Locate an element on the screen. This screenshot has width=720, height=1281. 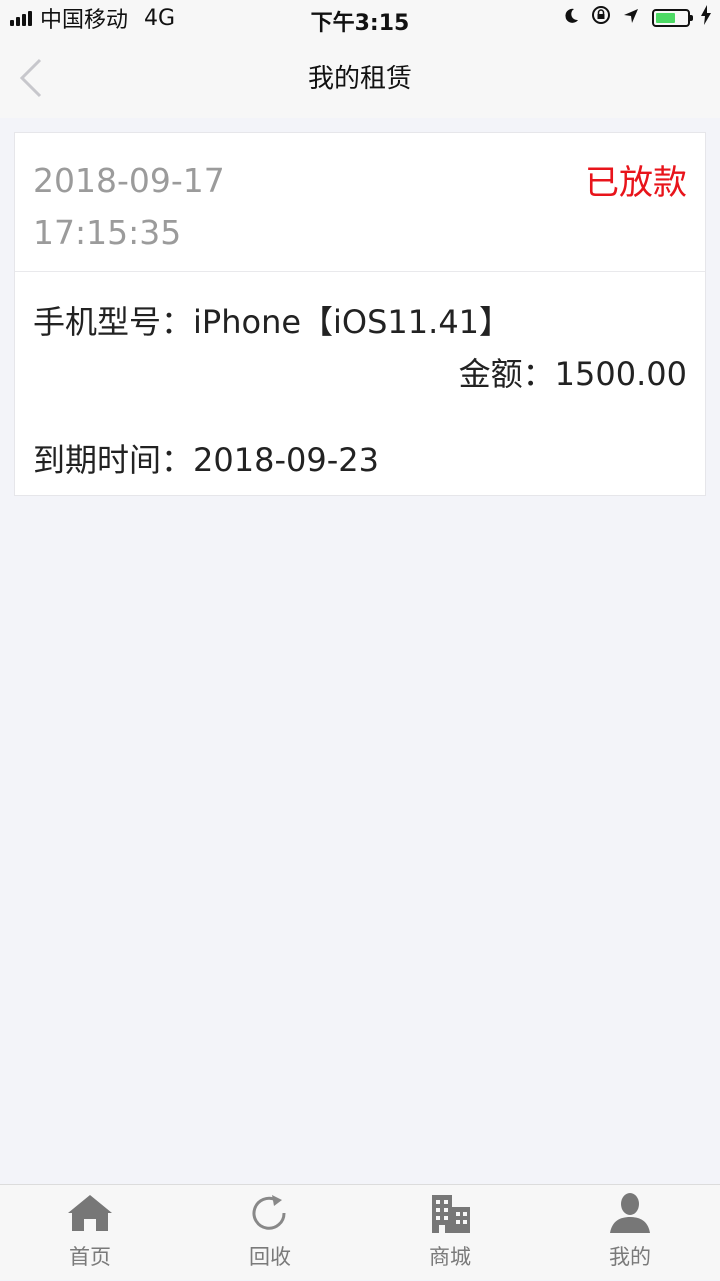
tab-mall: 商城 is located at coordinates (450, 1233).